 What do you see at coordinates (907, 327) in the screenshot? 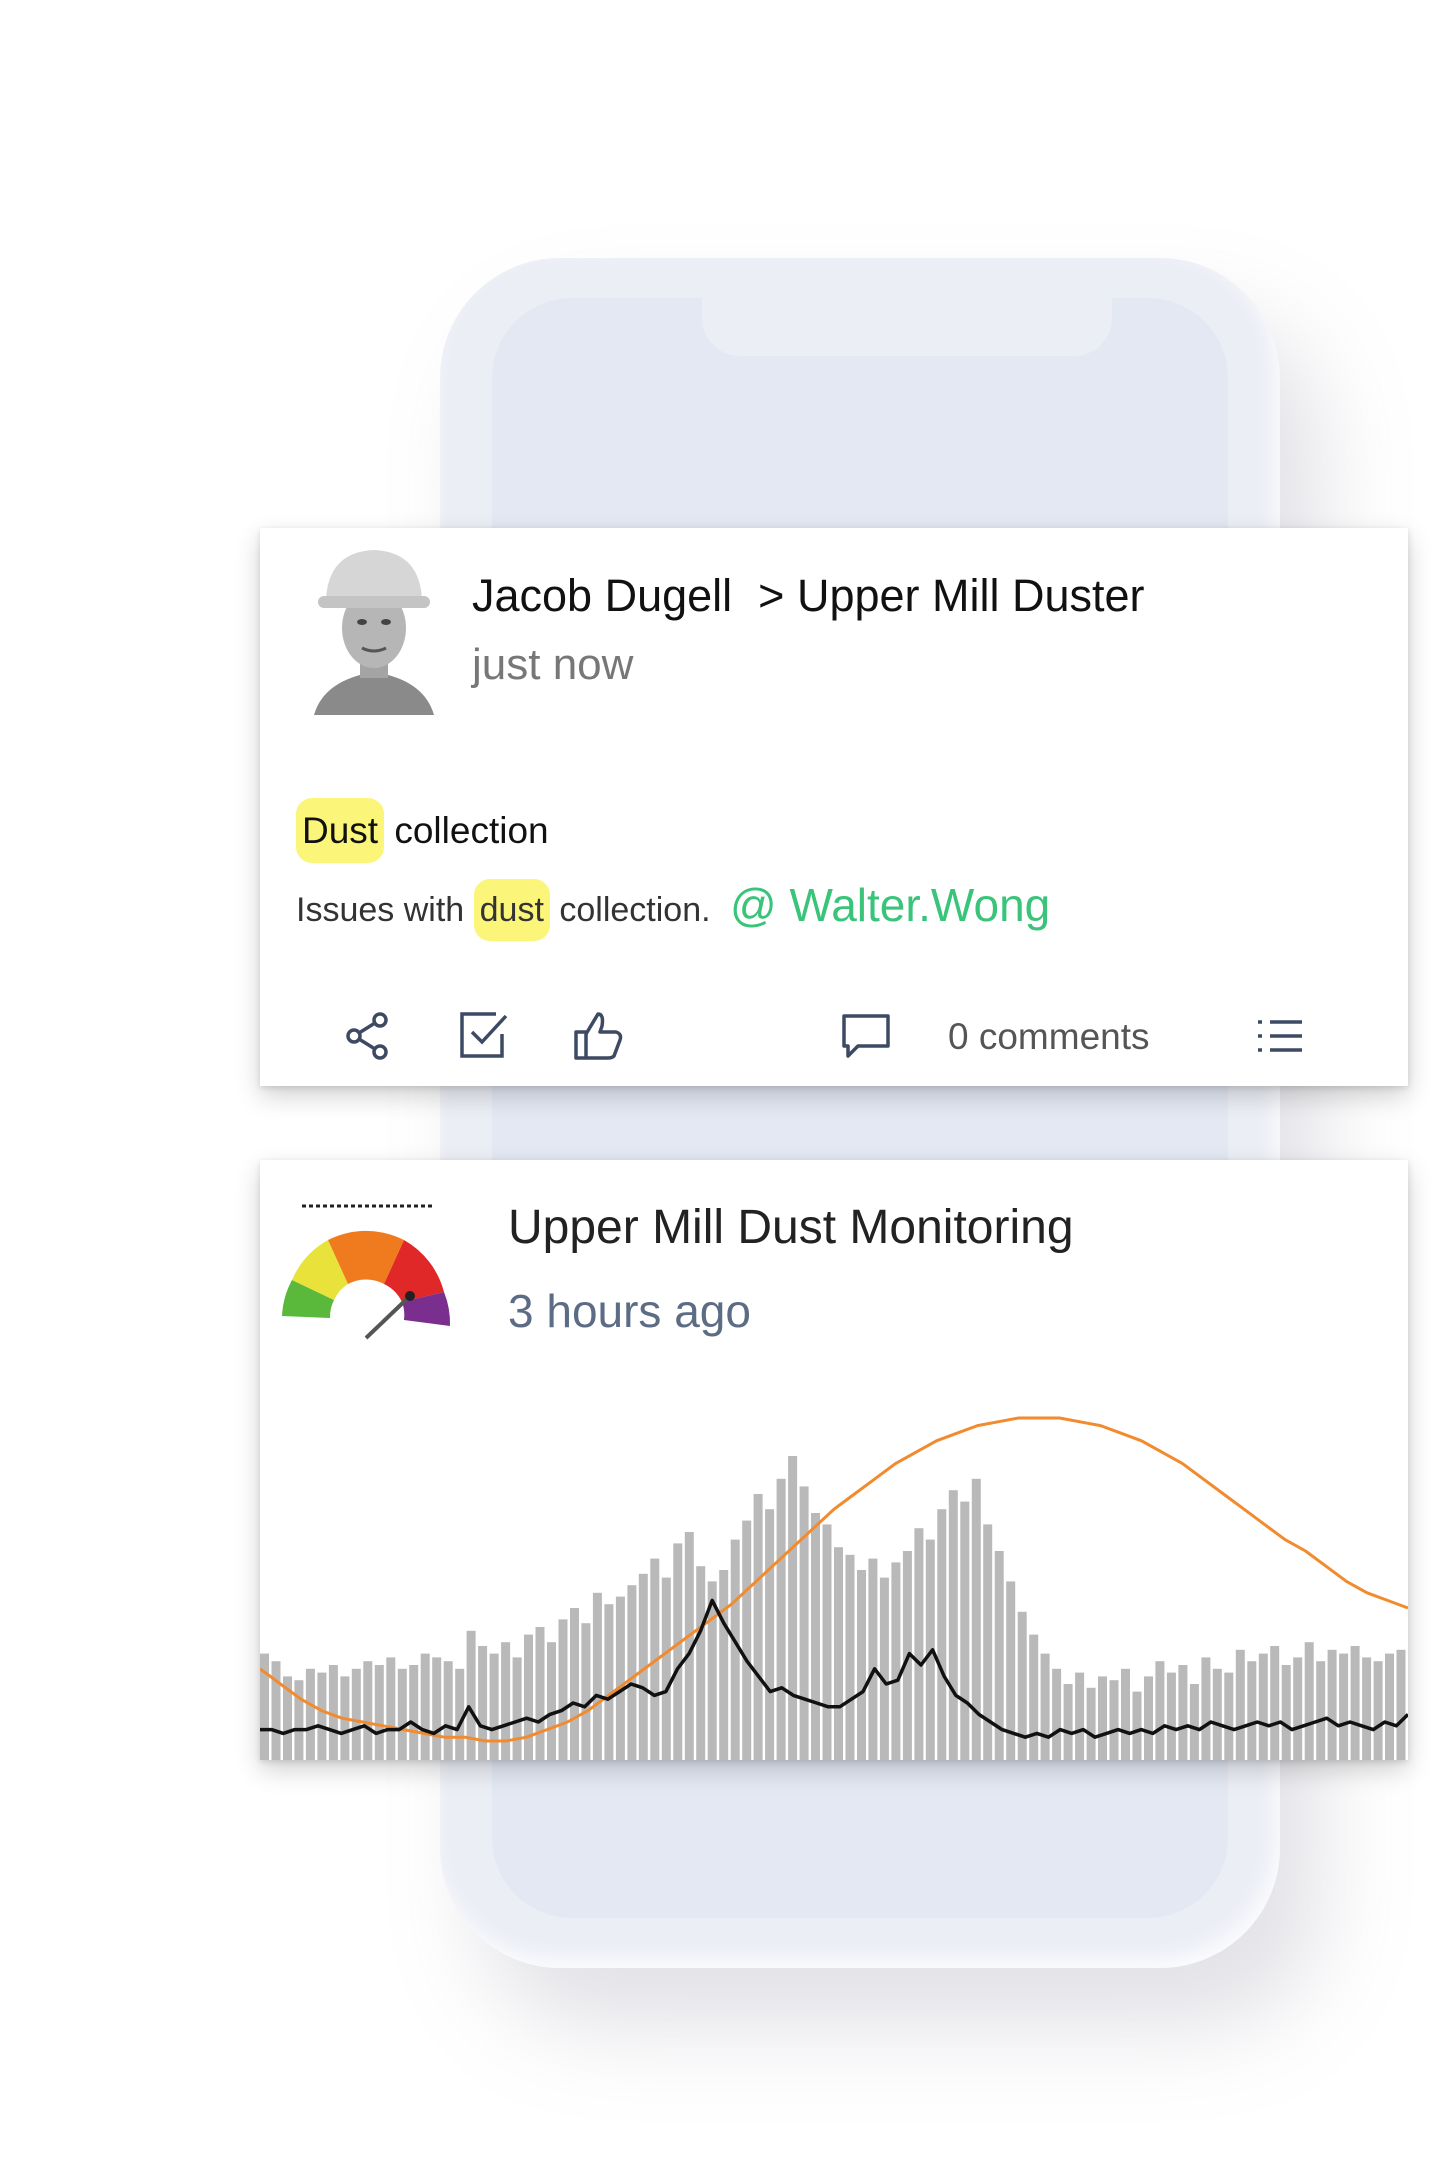
I see `phone-notch` at bounding box center [907, 327].